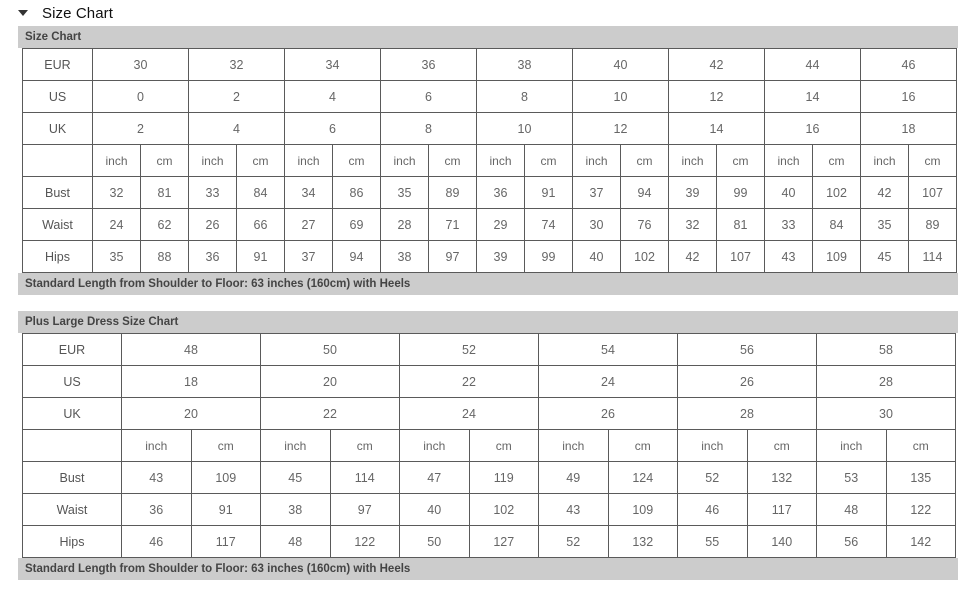  Describe the element at coordinates (57, 64) in the screenshot. I see `row-label-eur: EUR` at that location.